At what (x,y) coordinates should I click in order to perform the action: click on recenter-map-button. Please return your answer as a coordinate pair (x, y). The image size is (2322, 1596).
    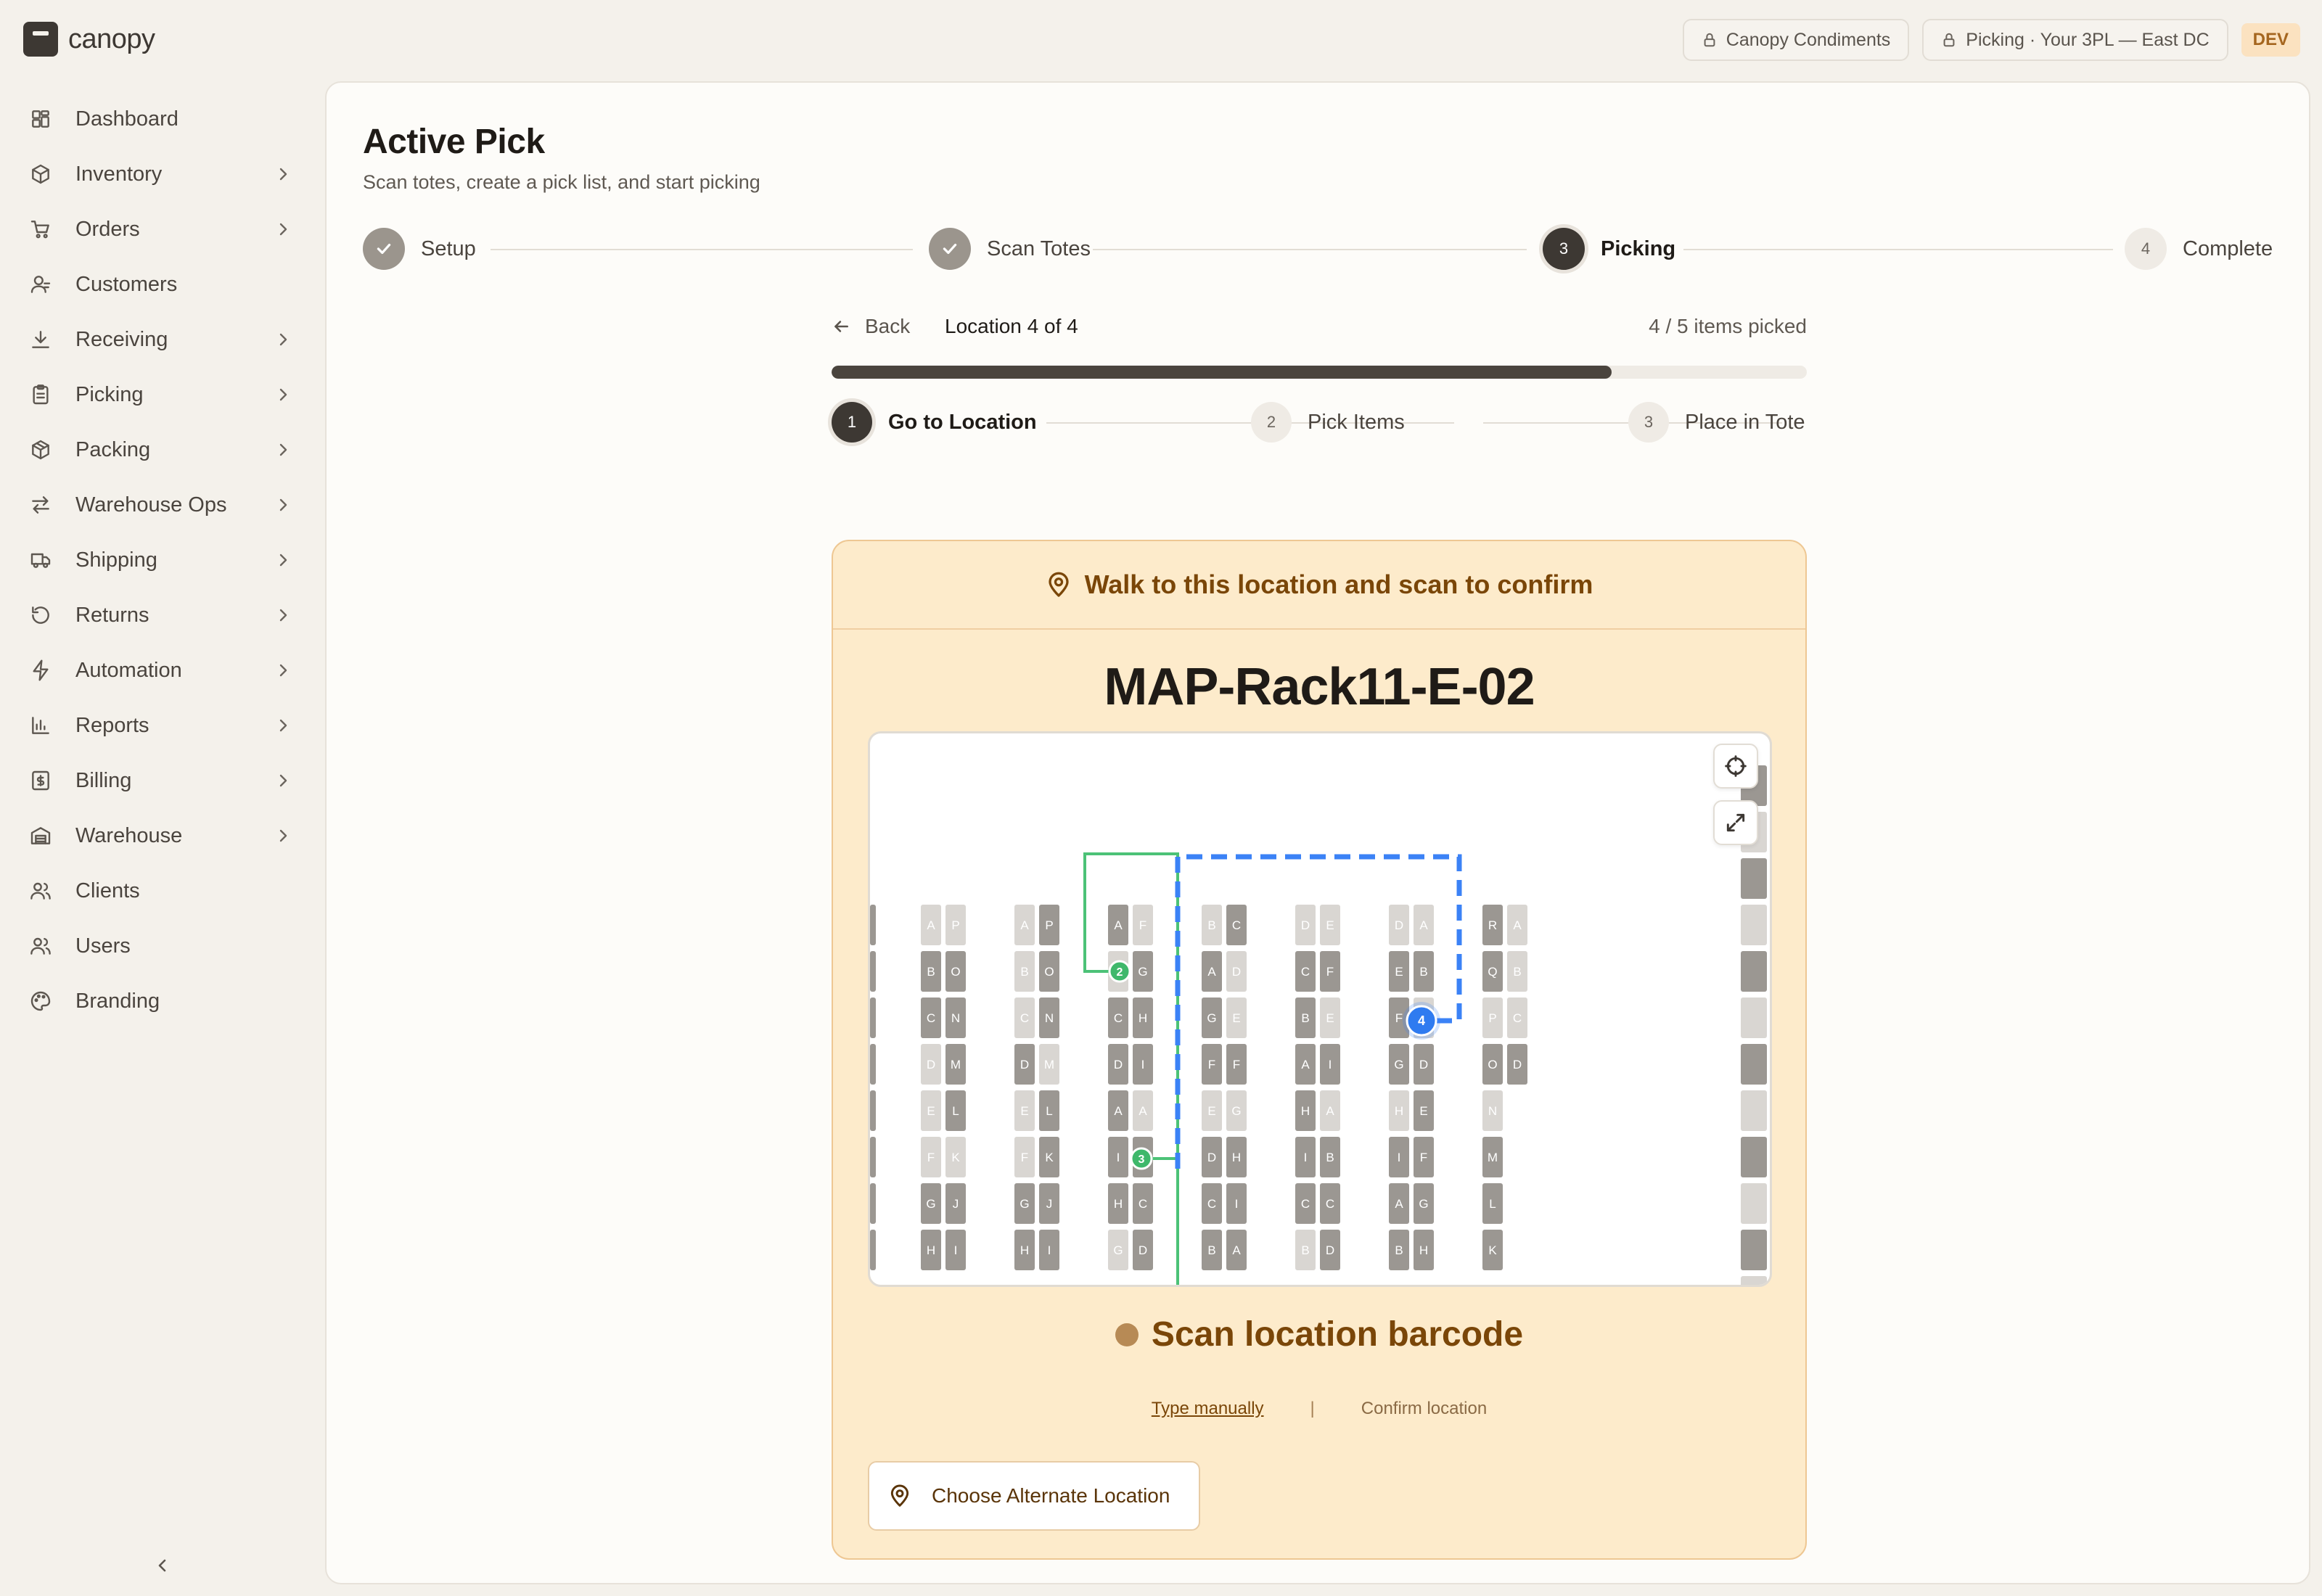
    Looking at the image, I should click on (1735, 766).